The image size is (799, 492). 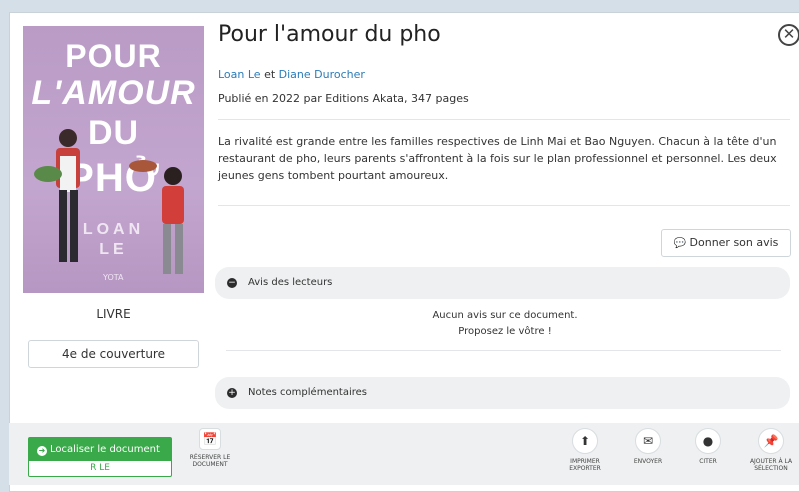 I want to click on comment-icon: ●, so click(x=708, y=441).